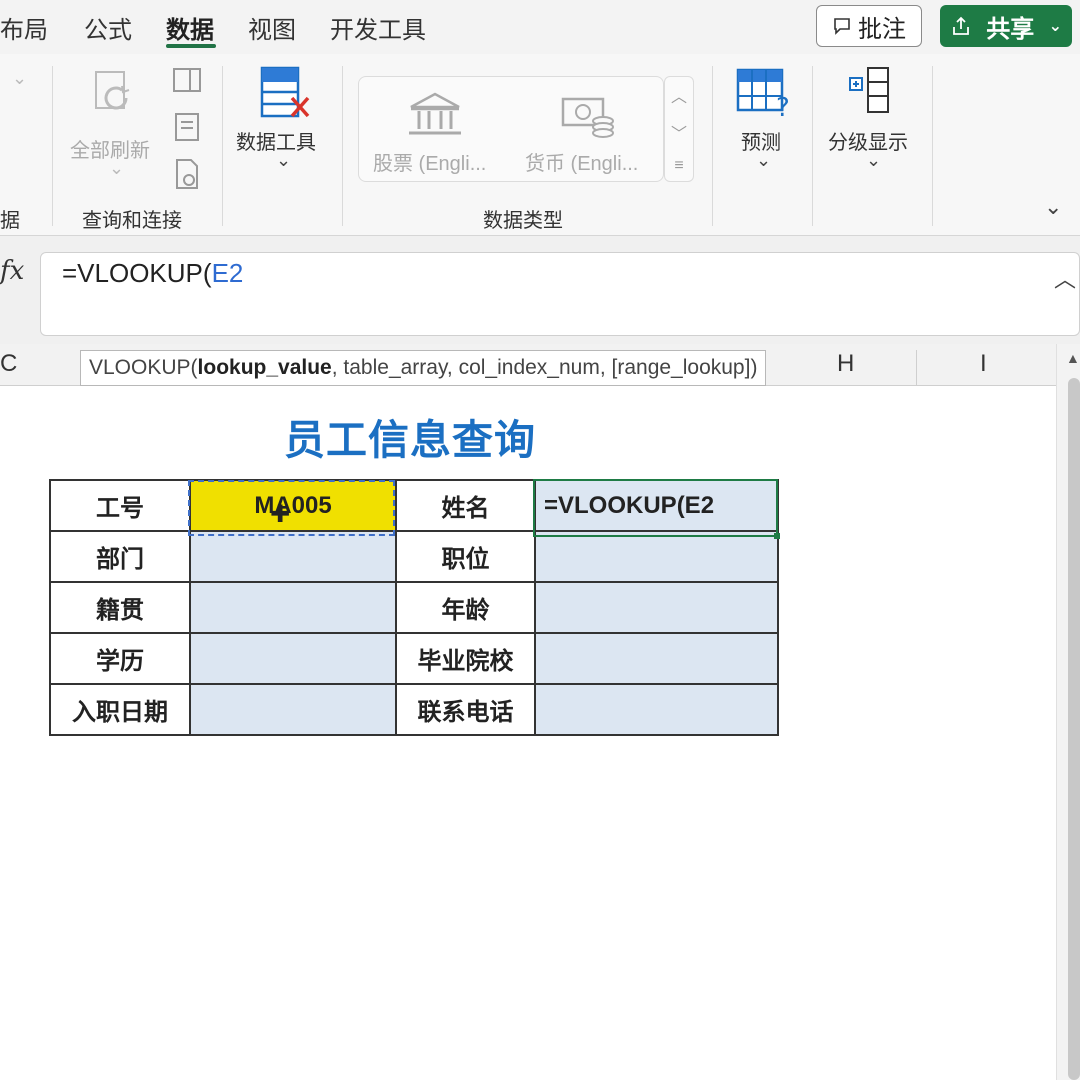 The image size is (1080, 1080). I want to click on collapse-formula-bar-icon: ︿, so click(1065, 278).